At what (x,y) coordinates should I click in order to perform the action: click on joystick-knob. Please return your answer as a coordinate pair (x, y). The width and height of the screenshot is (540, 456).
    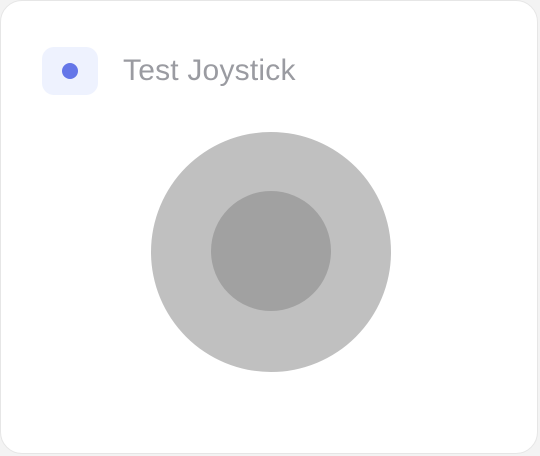
    Looking at the image, I should click on (271, 251).